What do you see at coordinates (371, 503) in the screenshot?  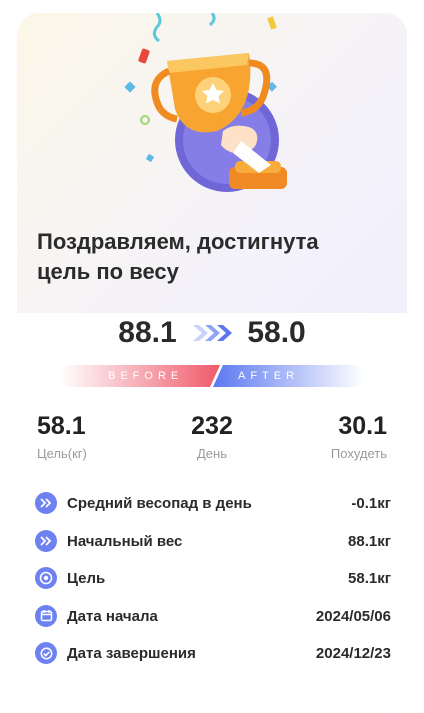 I see `detail-value: -0.1кг` at bounding box center [371, 503].